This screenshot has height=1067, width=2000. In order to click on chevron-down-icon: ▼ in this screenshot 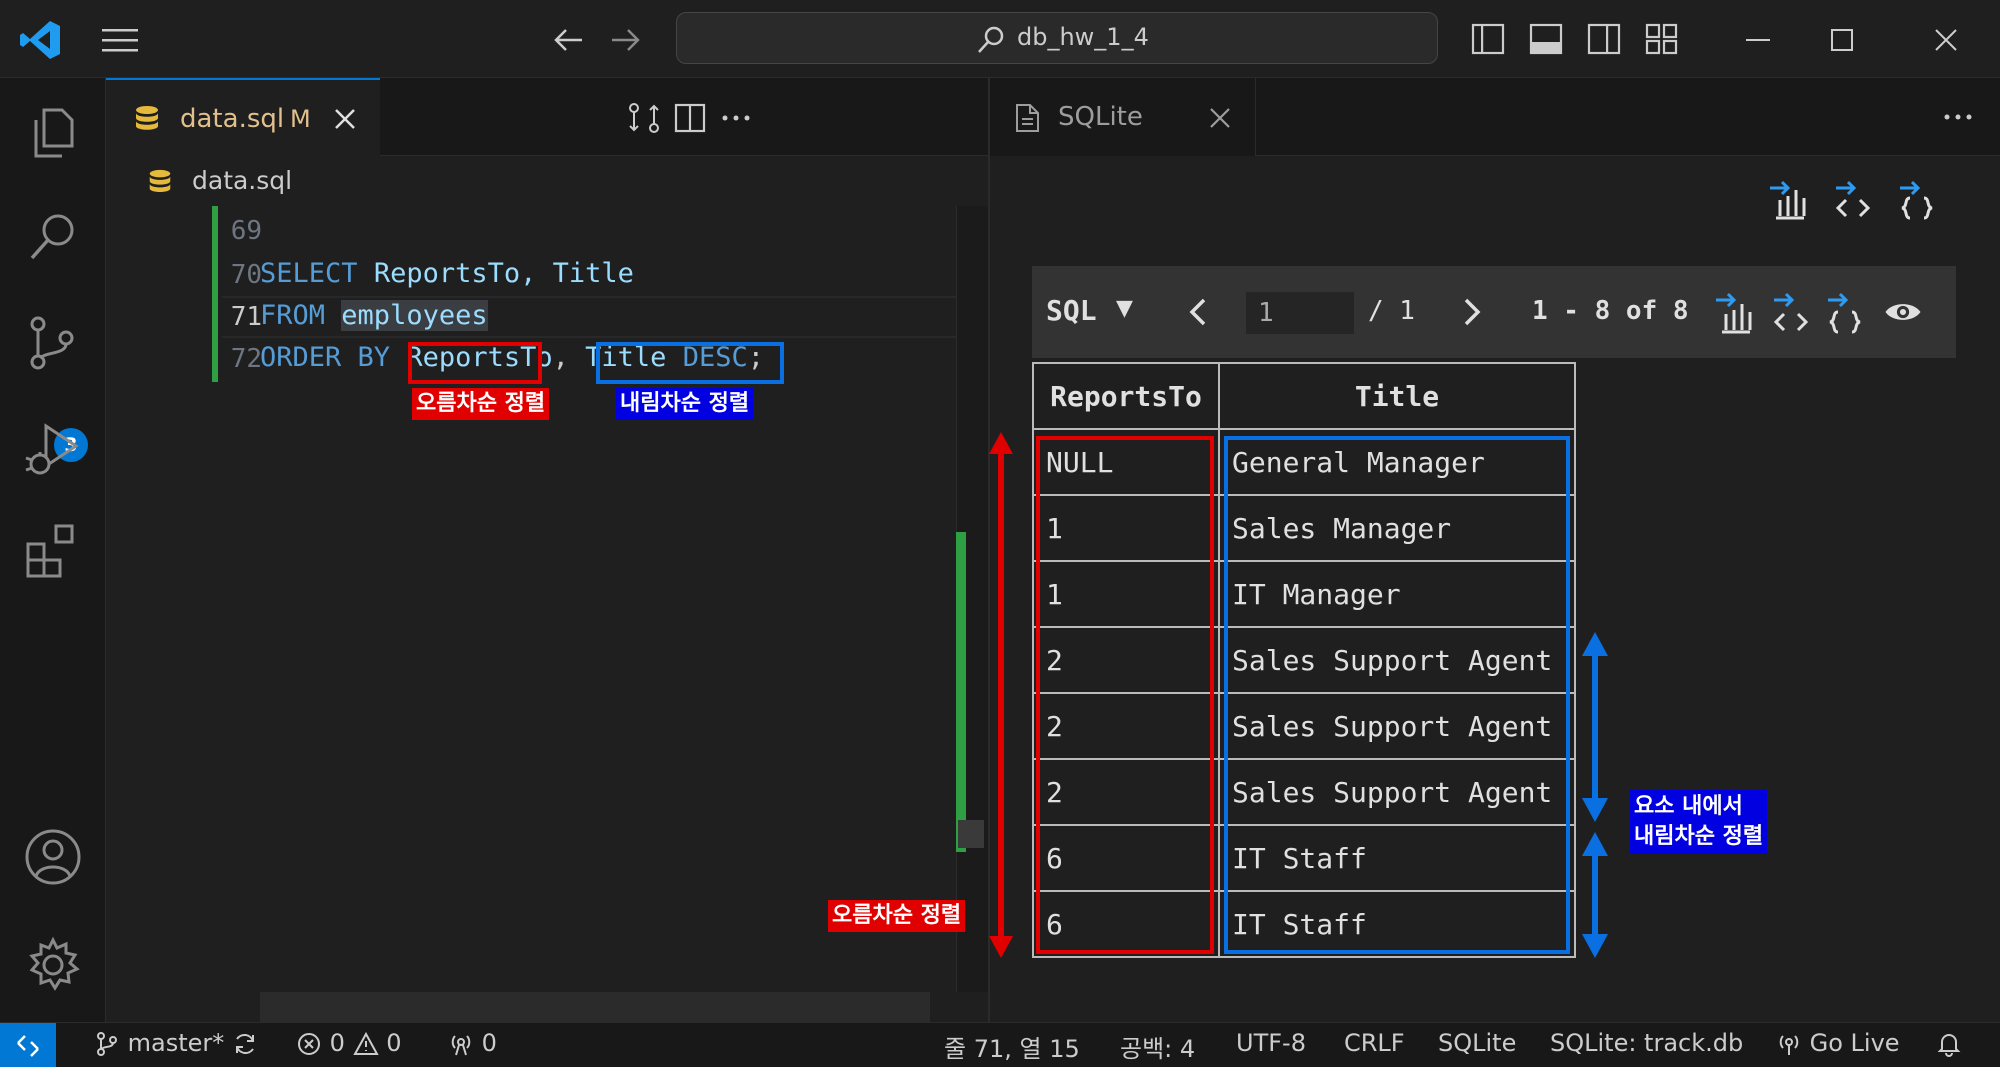, I will do `click(1124, 308)`.